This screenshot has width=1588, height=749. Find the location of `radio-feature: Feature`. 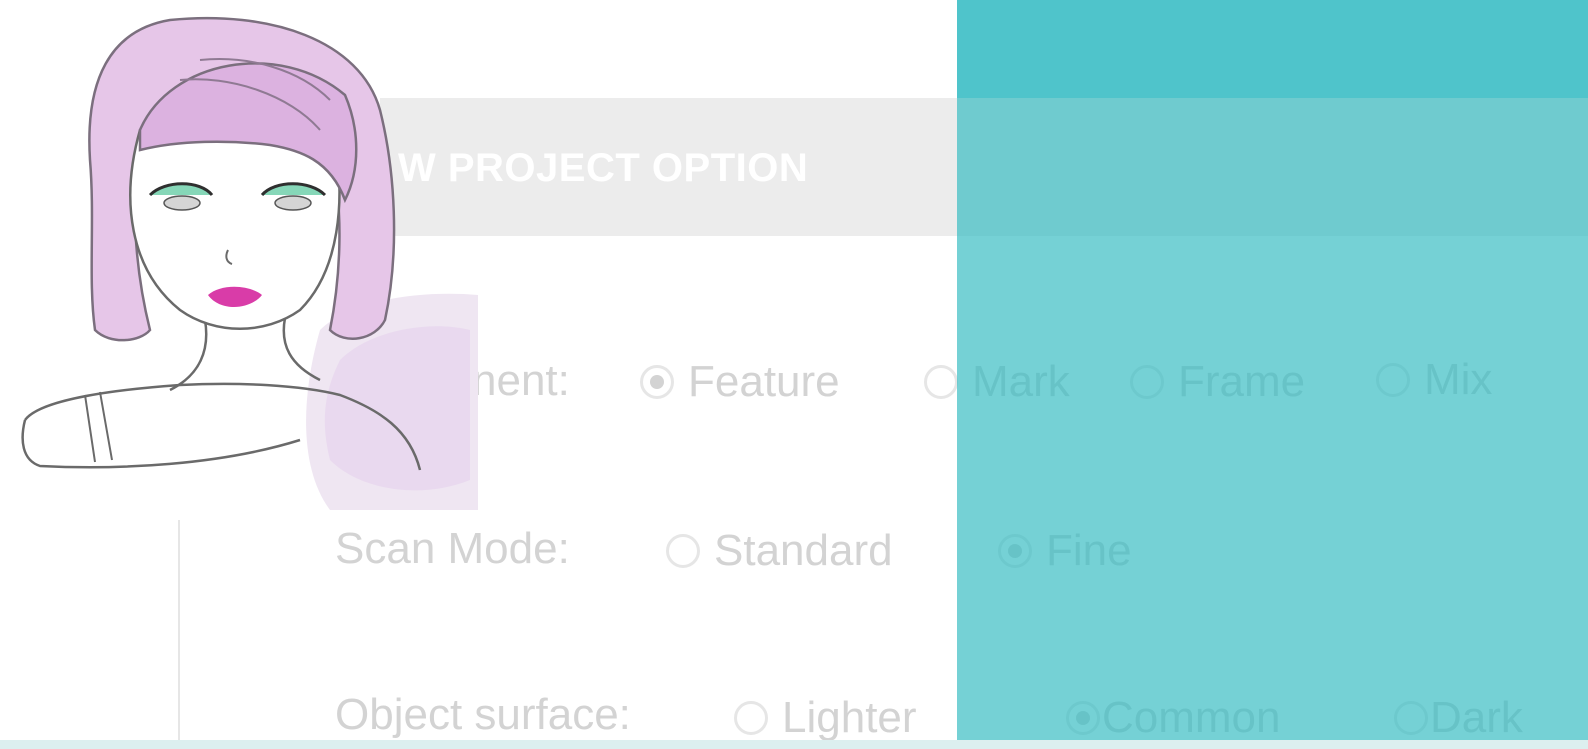

radio-feature: Feature is located at coordinates (740, 382).